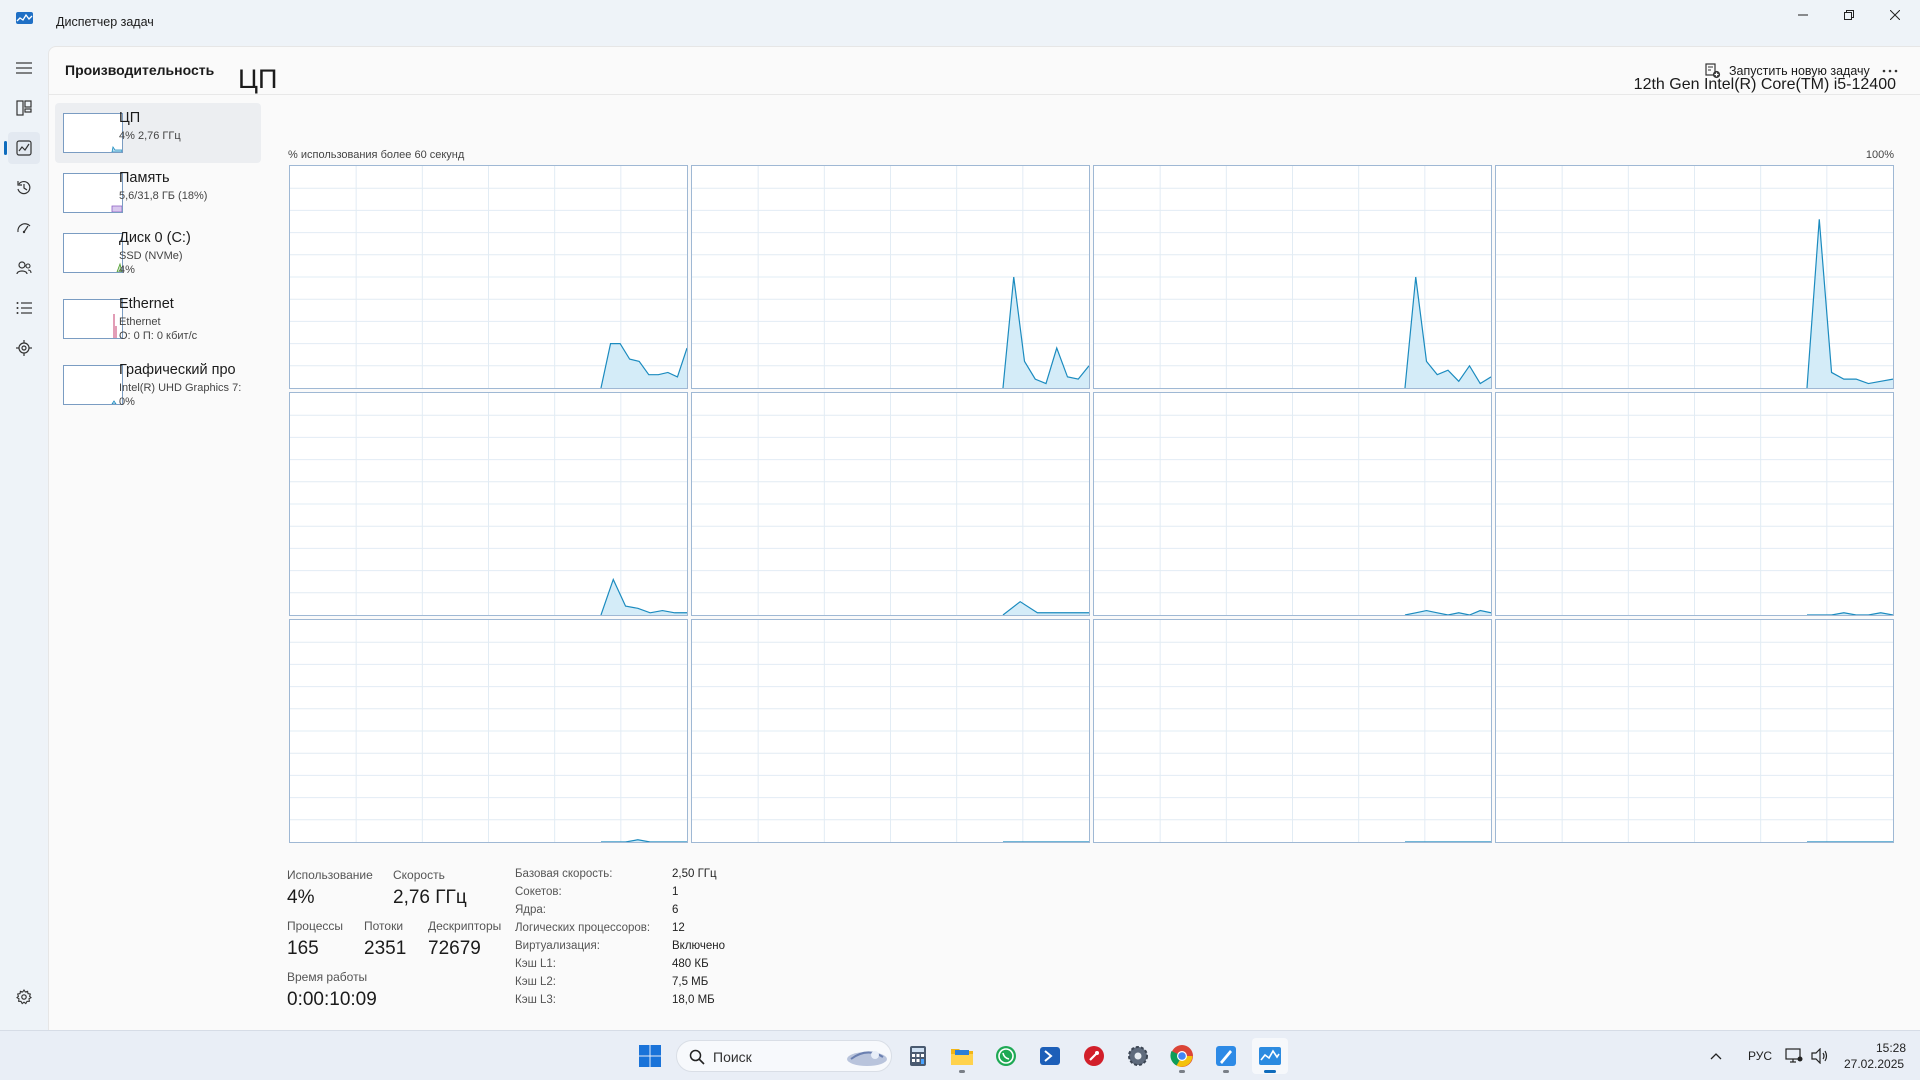  What do you see at coordinates (24, 308) in the screenshot?
I see `details-icon` at bounding box center [24, 308].